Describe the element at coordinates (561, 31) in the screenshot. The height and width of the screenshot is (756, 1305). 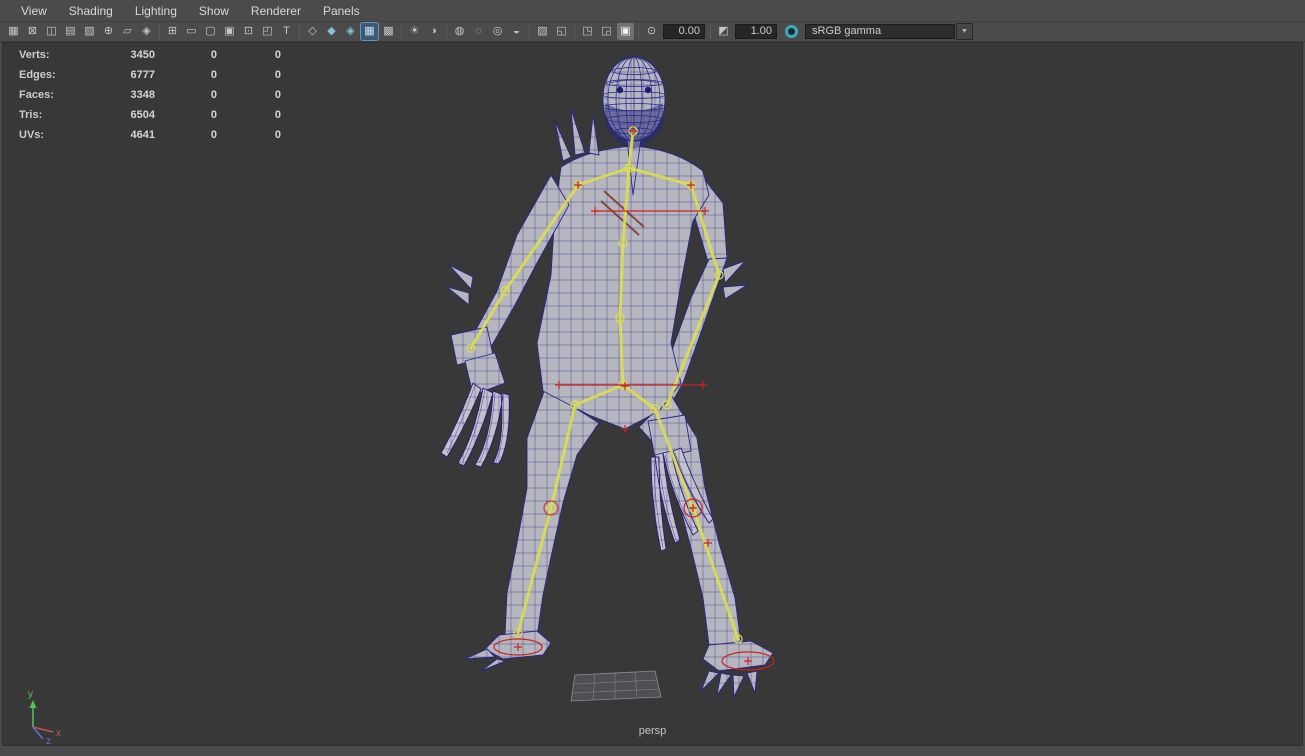
I see `viewport-mask-icon: ◱` at that location.